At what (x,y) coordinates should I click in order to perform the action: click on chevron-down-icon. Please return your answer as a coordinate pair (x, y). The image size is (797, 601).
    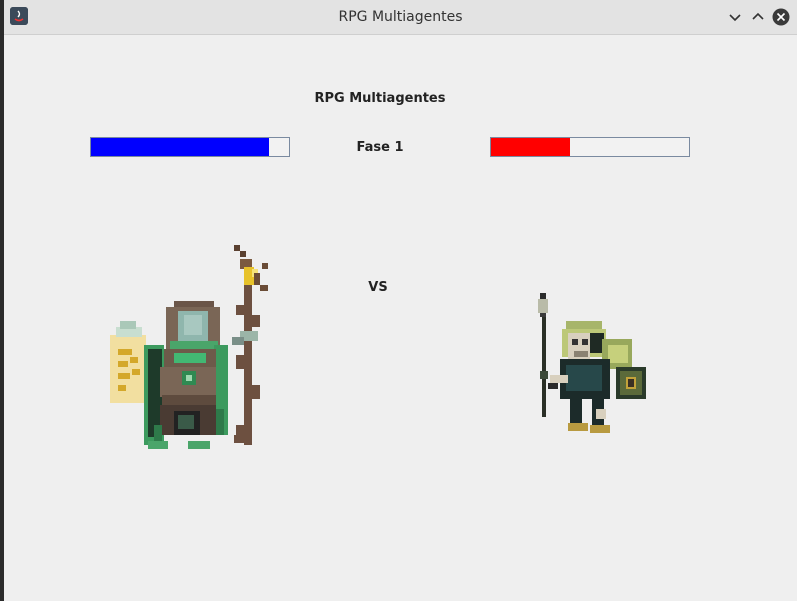
    Looking at the image, I should click on (735, 18).